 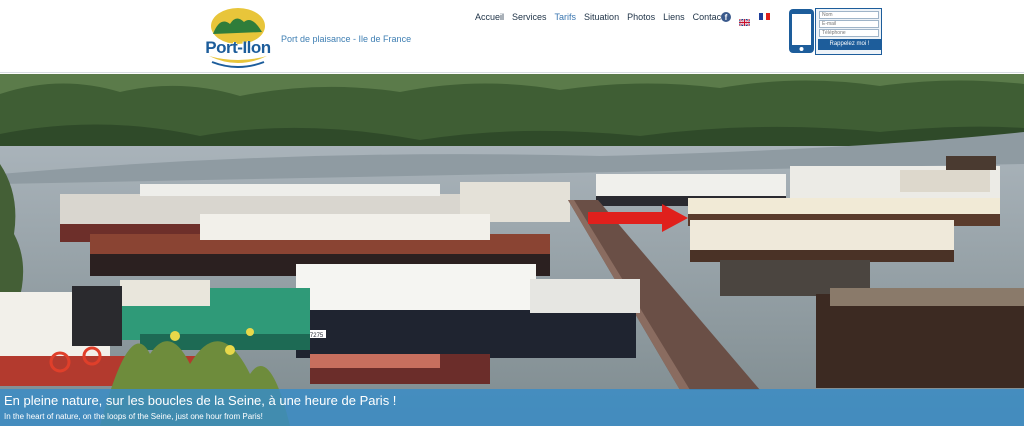 I want to click on nav-situation: Situation, so click(x=601, y=17).